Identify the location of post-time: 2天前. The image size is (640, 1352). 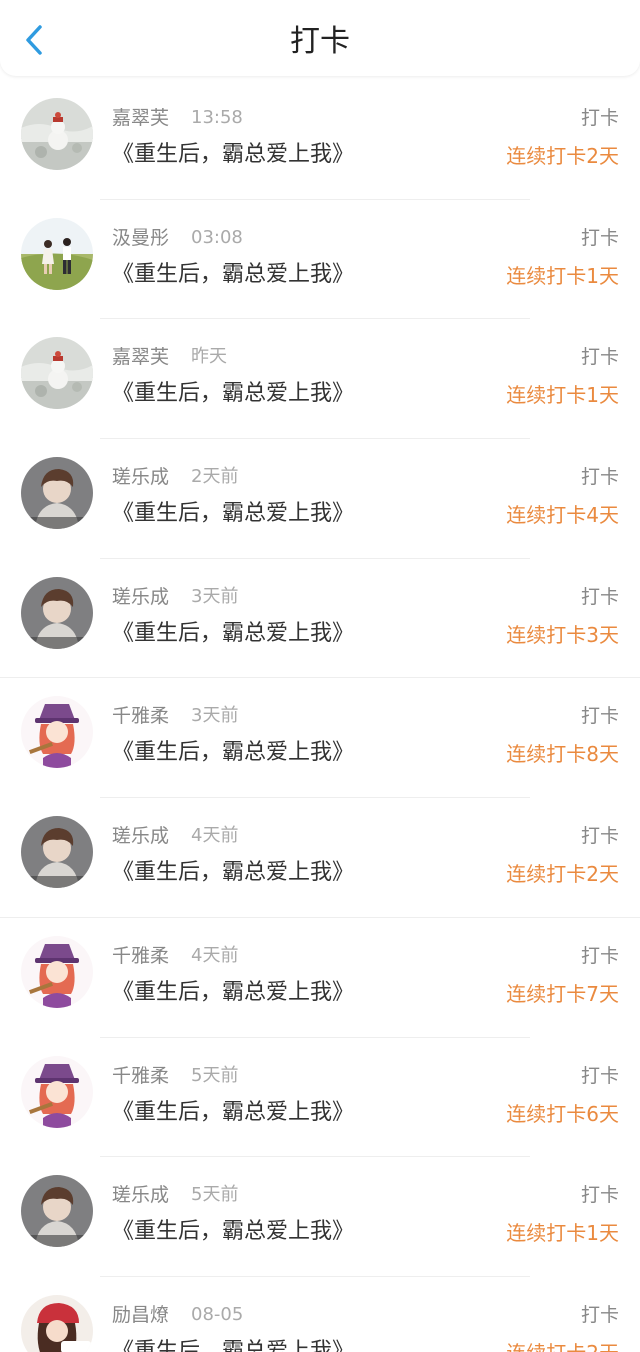
(215, 477).